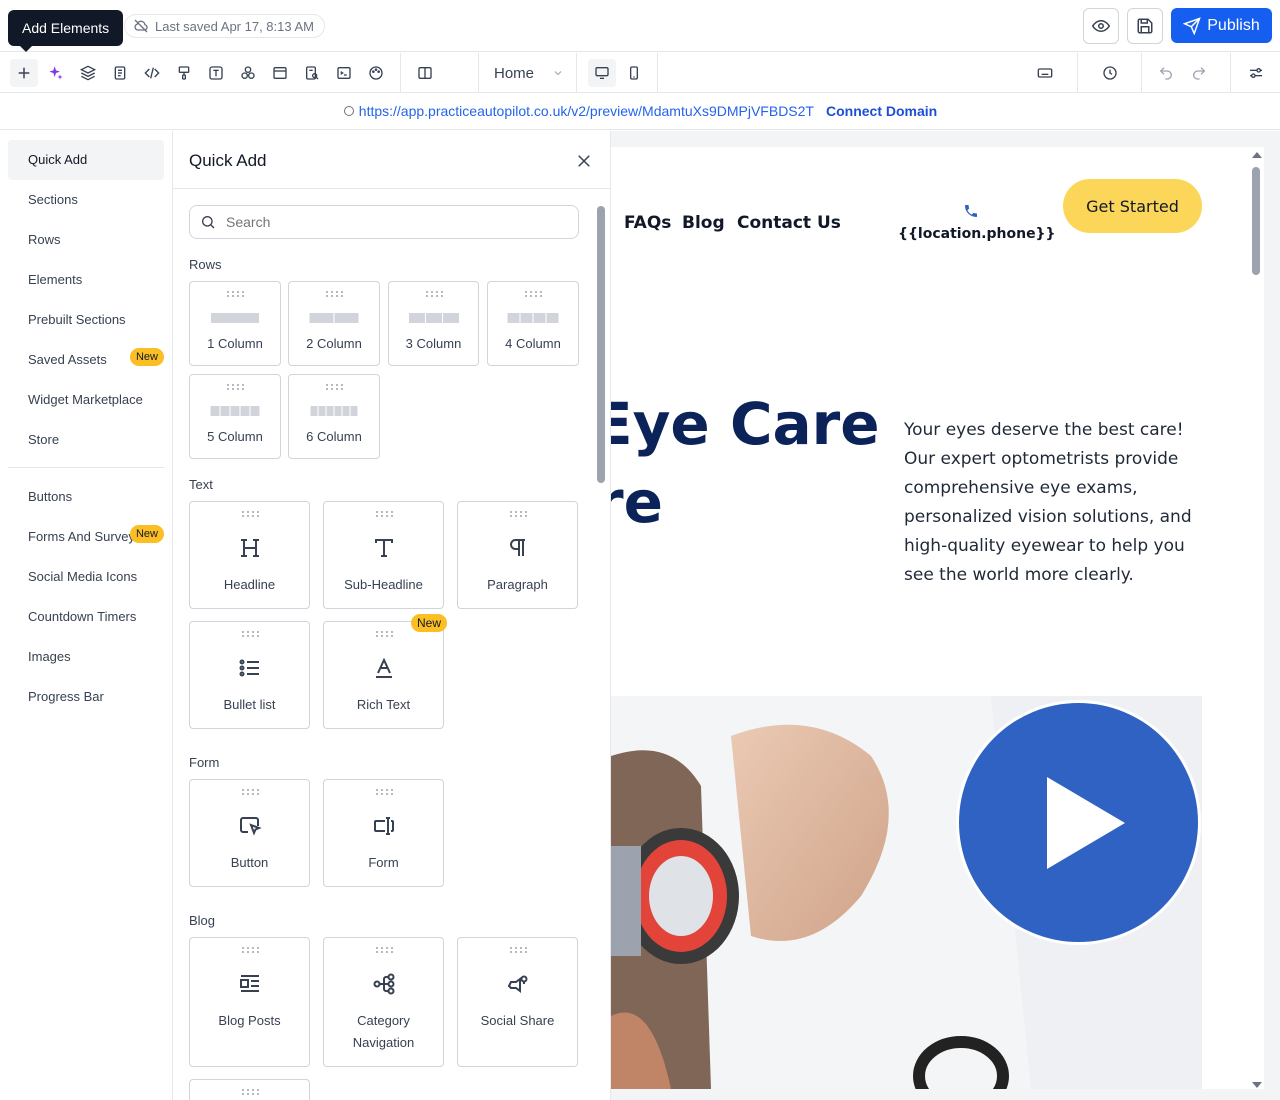 Image resolution: width=1280 pixels, height=1100 pixels. What do you see at coordinates (86, 360) in the screenshot?
I see `sidebar-item-saved-assets: Saved Assets New` at bounding box center [86, 360].